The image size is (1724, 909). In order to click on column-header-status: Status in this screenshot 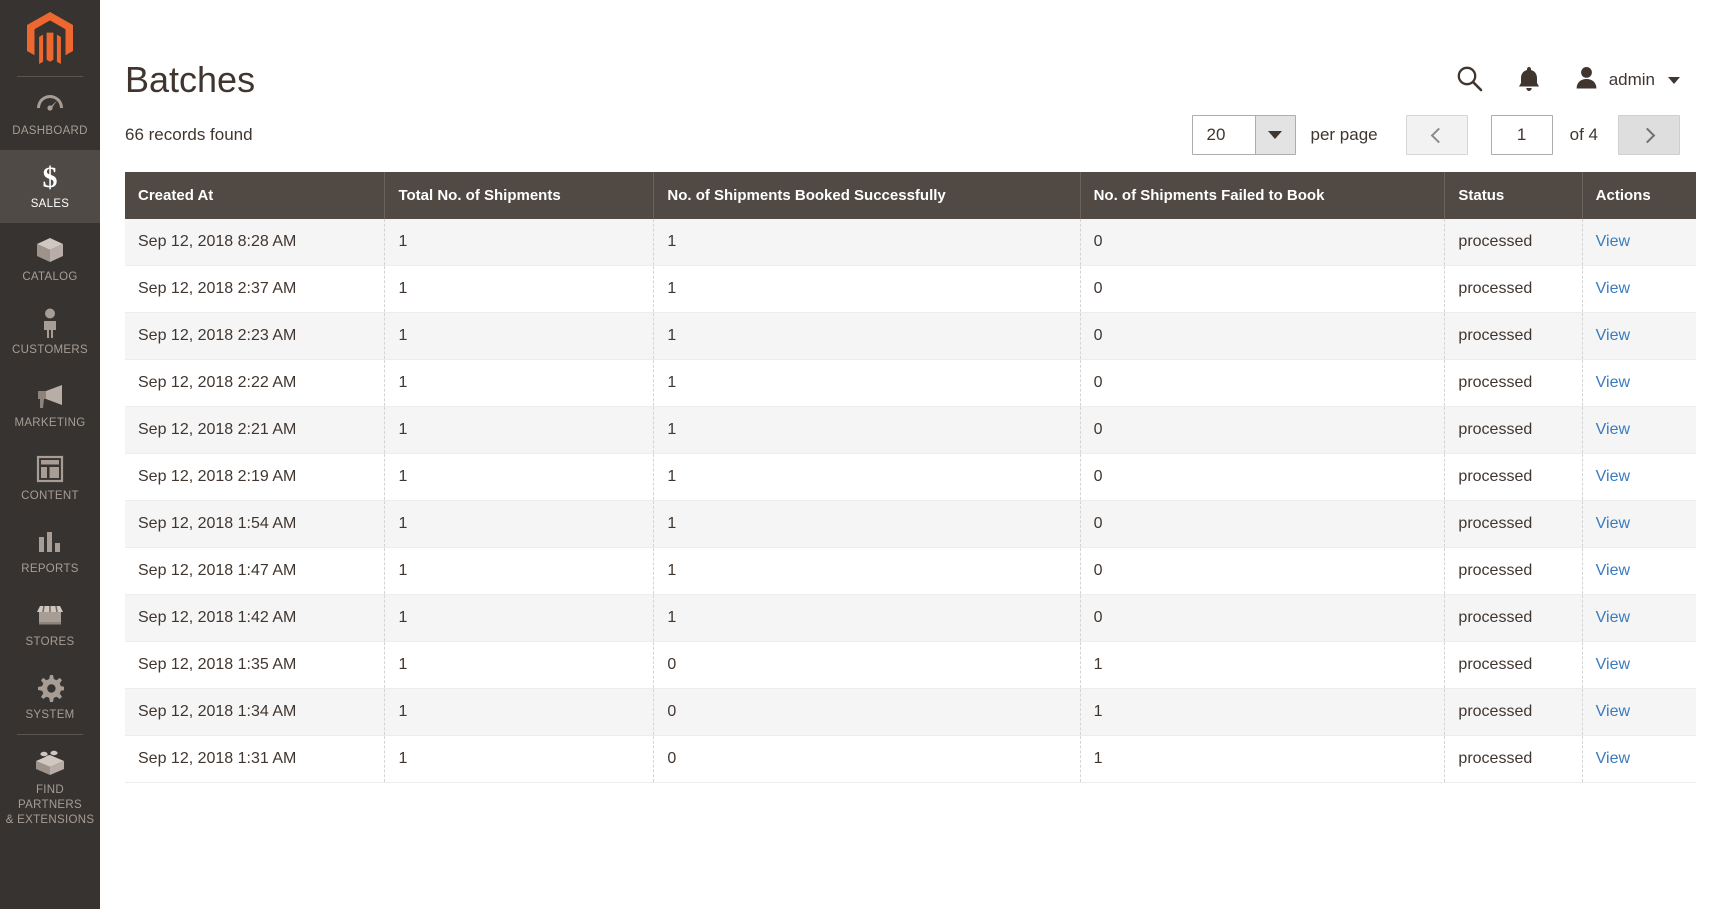, I will do `click(1513, 195)`.